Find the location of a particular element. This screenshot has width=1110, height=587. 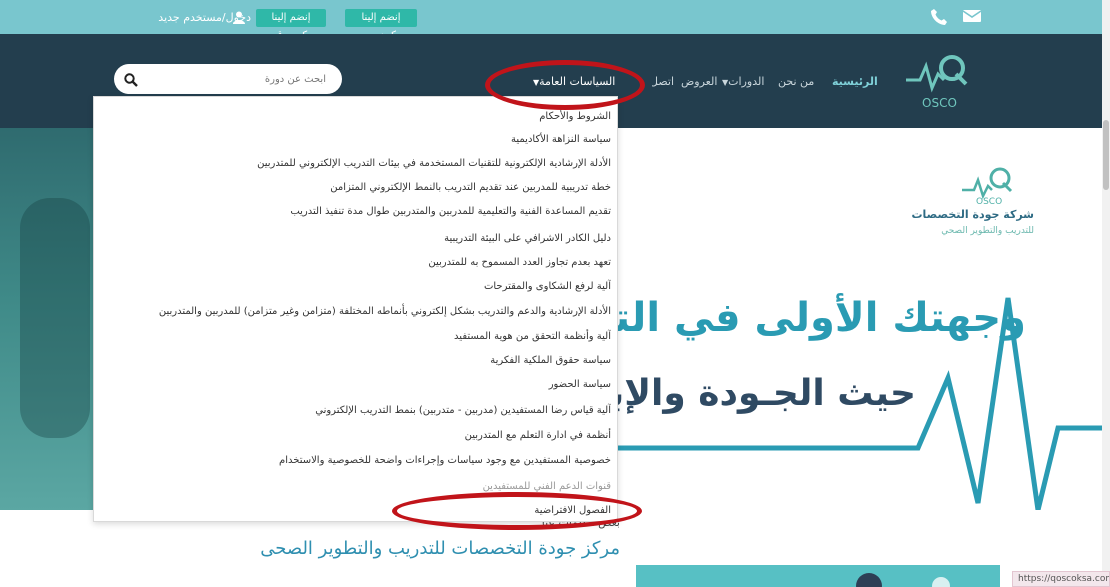

nav-contact: اتصل بنا is located at coordinates (663, 82).